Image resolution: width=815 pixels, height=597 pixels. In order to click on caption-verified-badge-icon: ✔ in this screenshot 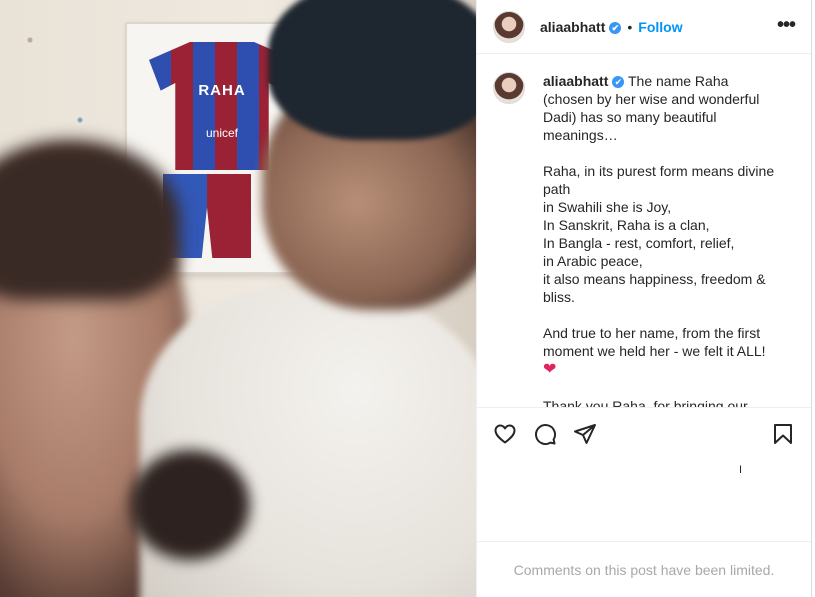, I will do `click(618, 82)`.